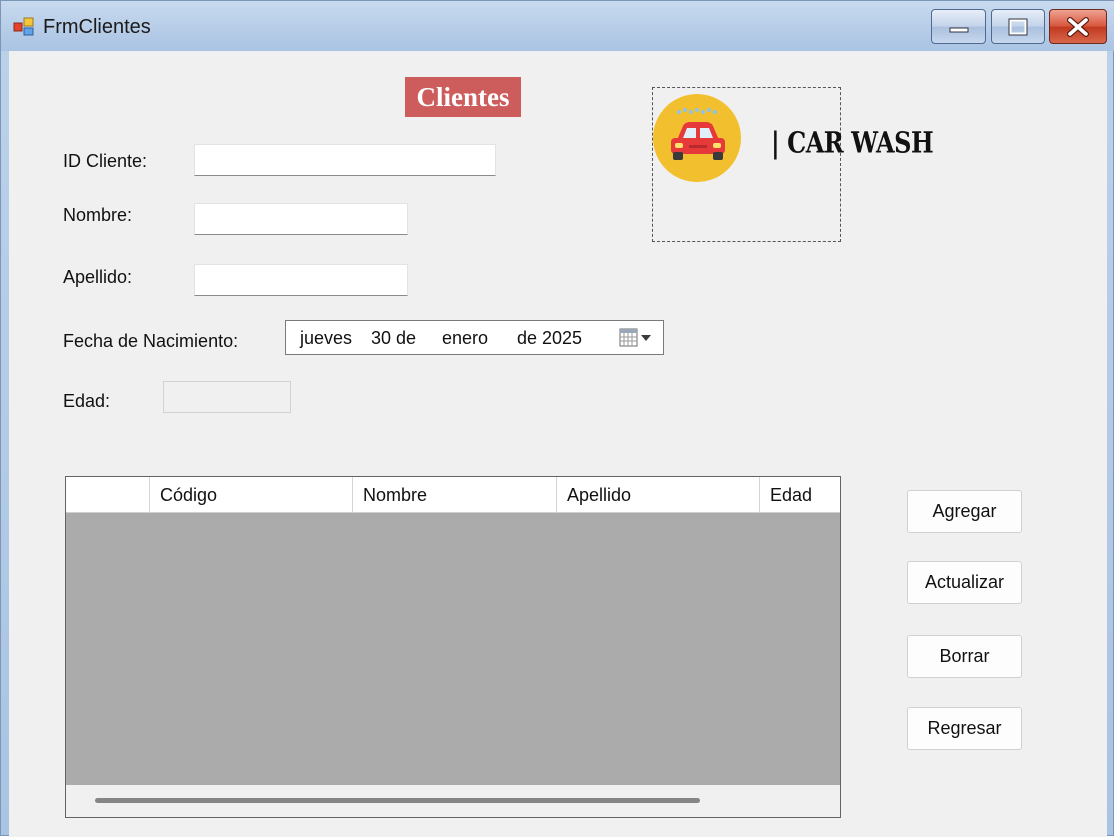 This screenshot has width=1114, height=837. Describe the element at coordinates (301, 280) in the screenshot. I see `apellido-field` at that location.